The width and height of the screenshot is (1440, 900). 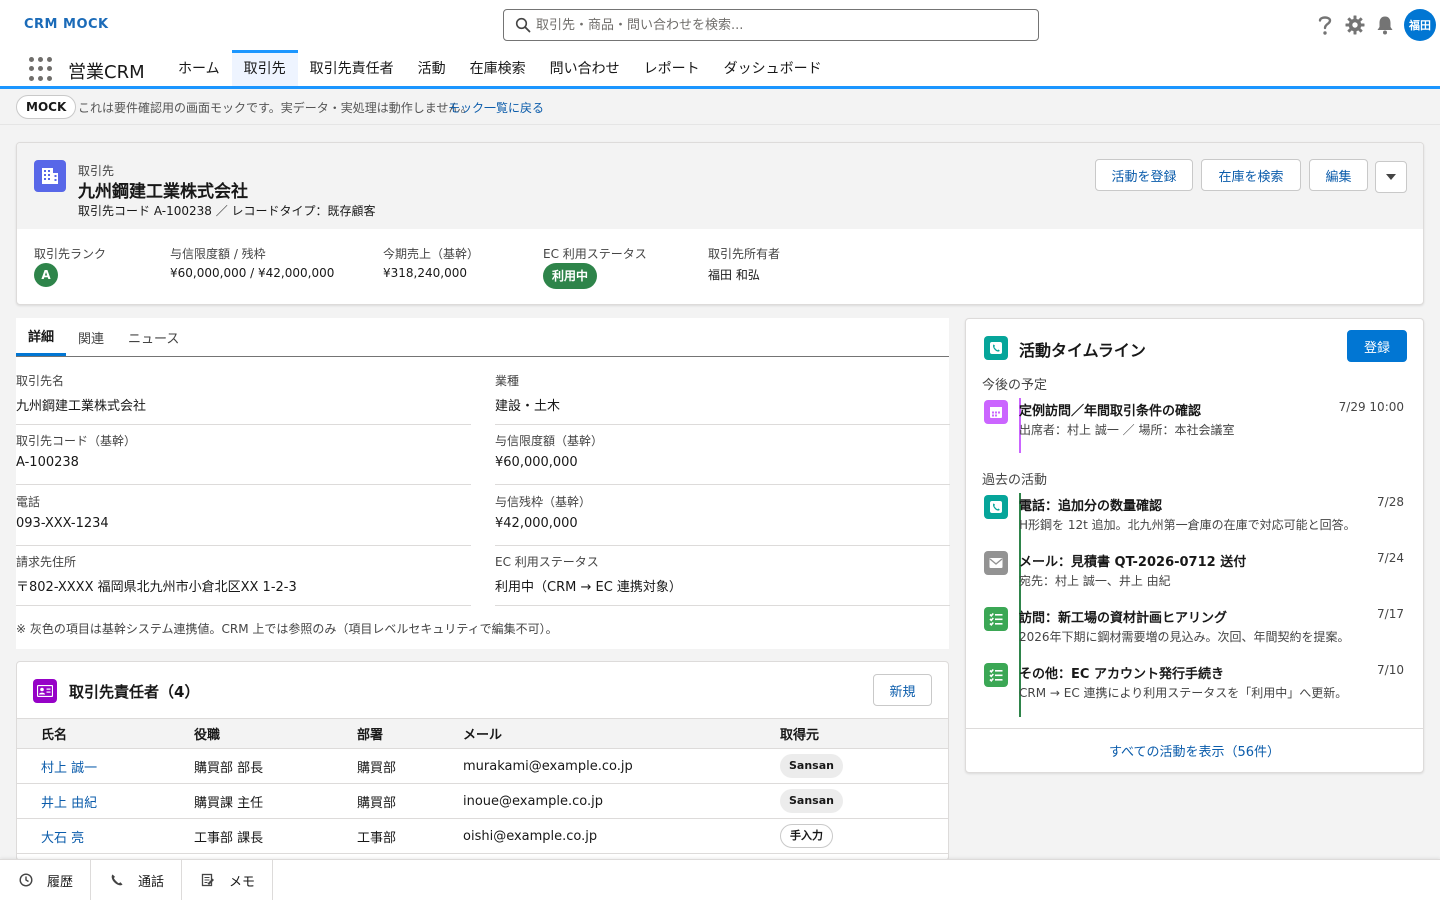 I want to click on field-value: A-100238, so click(x=47, y=462).